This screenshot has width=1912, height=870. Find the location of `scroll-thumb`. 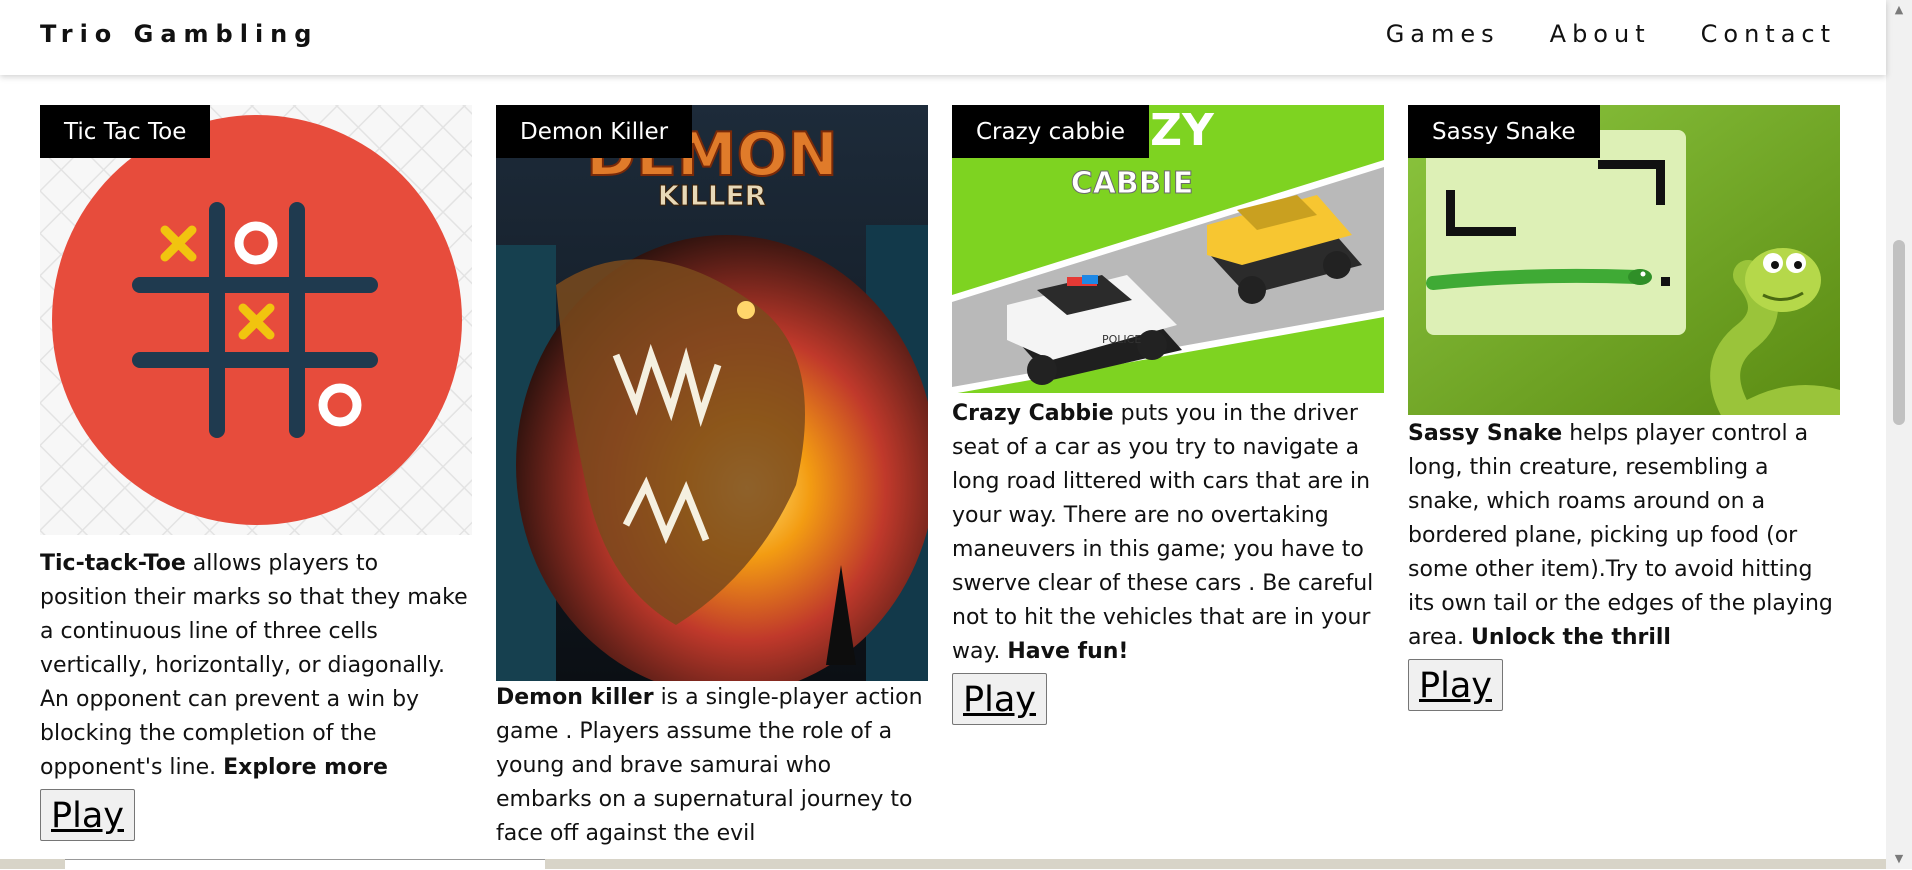

scroll-thumb is located at coordinates (1899, 332).